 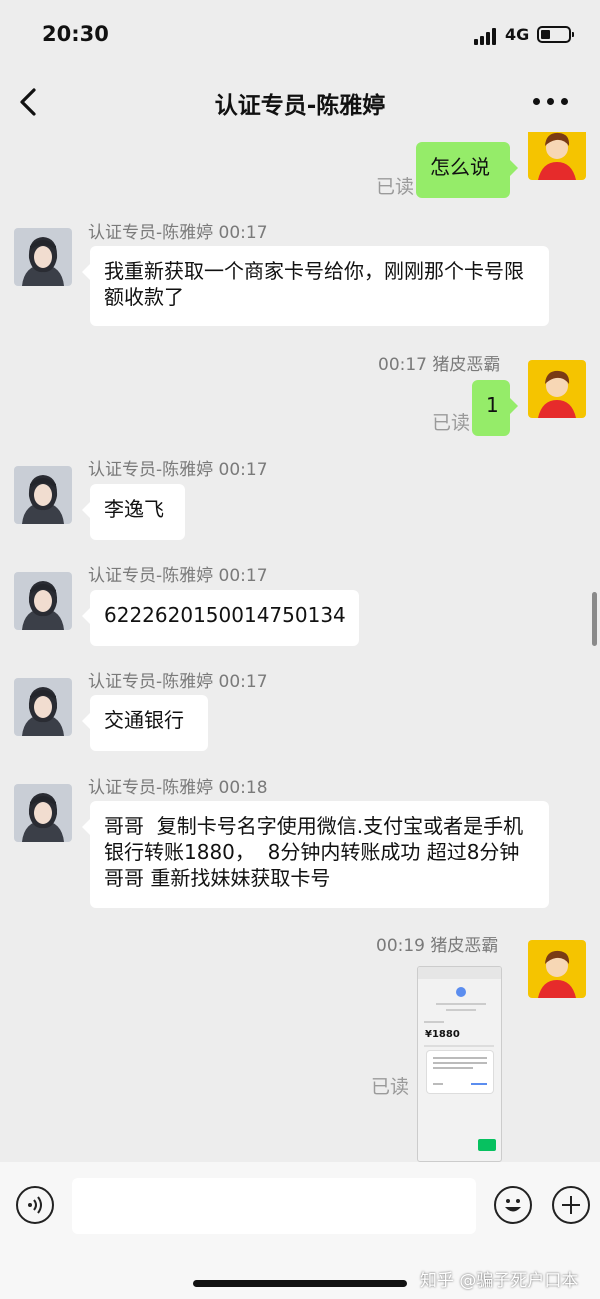 What do you see at coordinates (300, 36) in the screenshot?
I see `status-bar: 20:30 4G` at bounding box center [300, 36].